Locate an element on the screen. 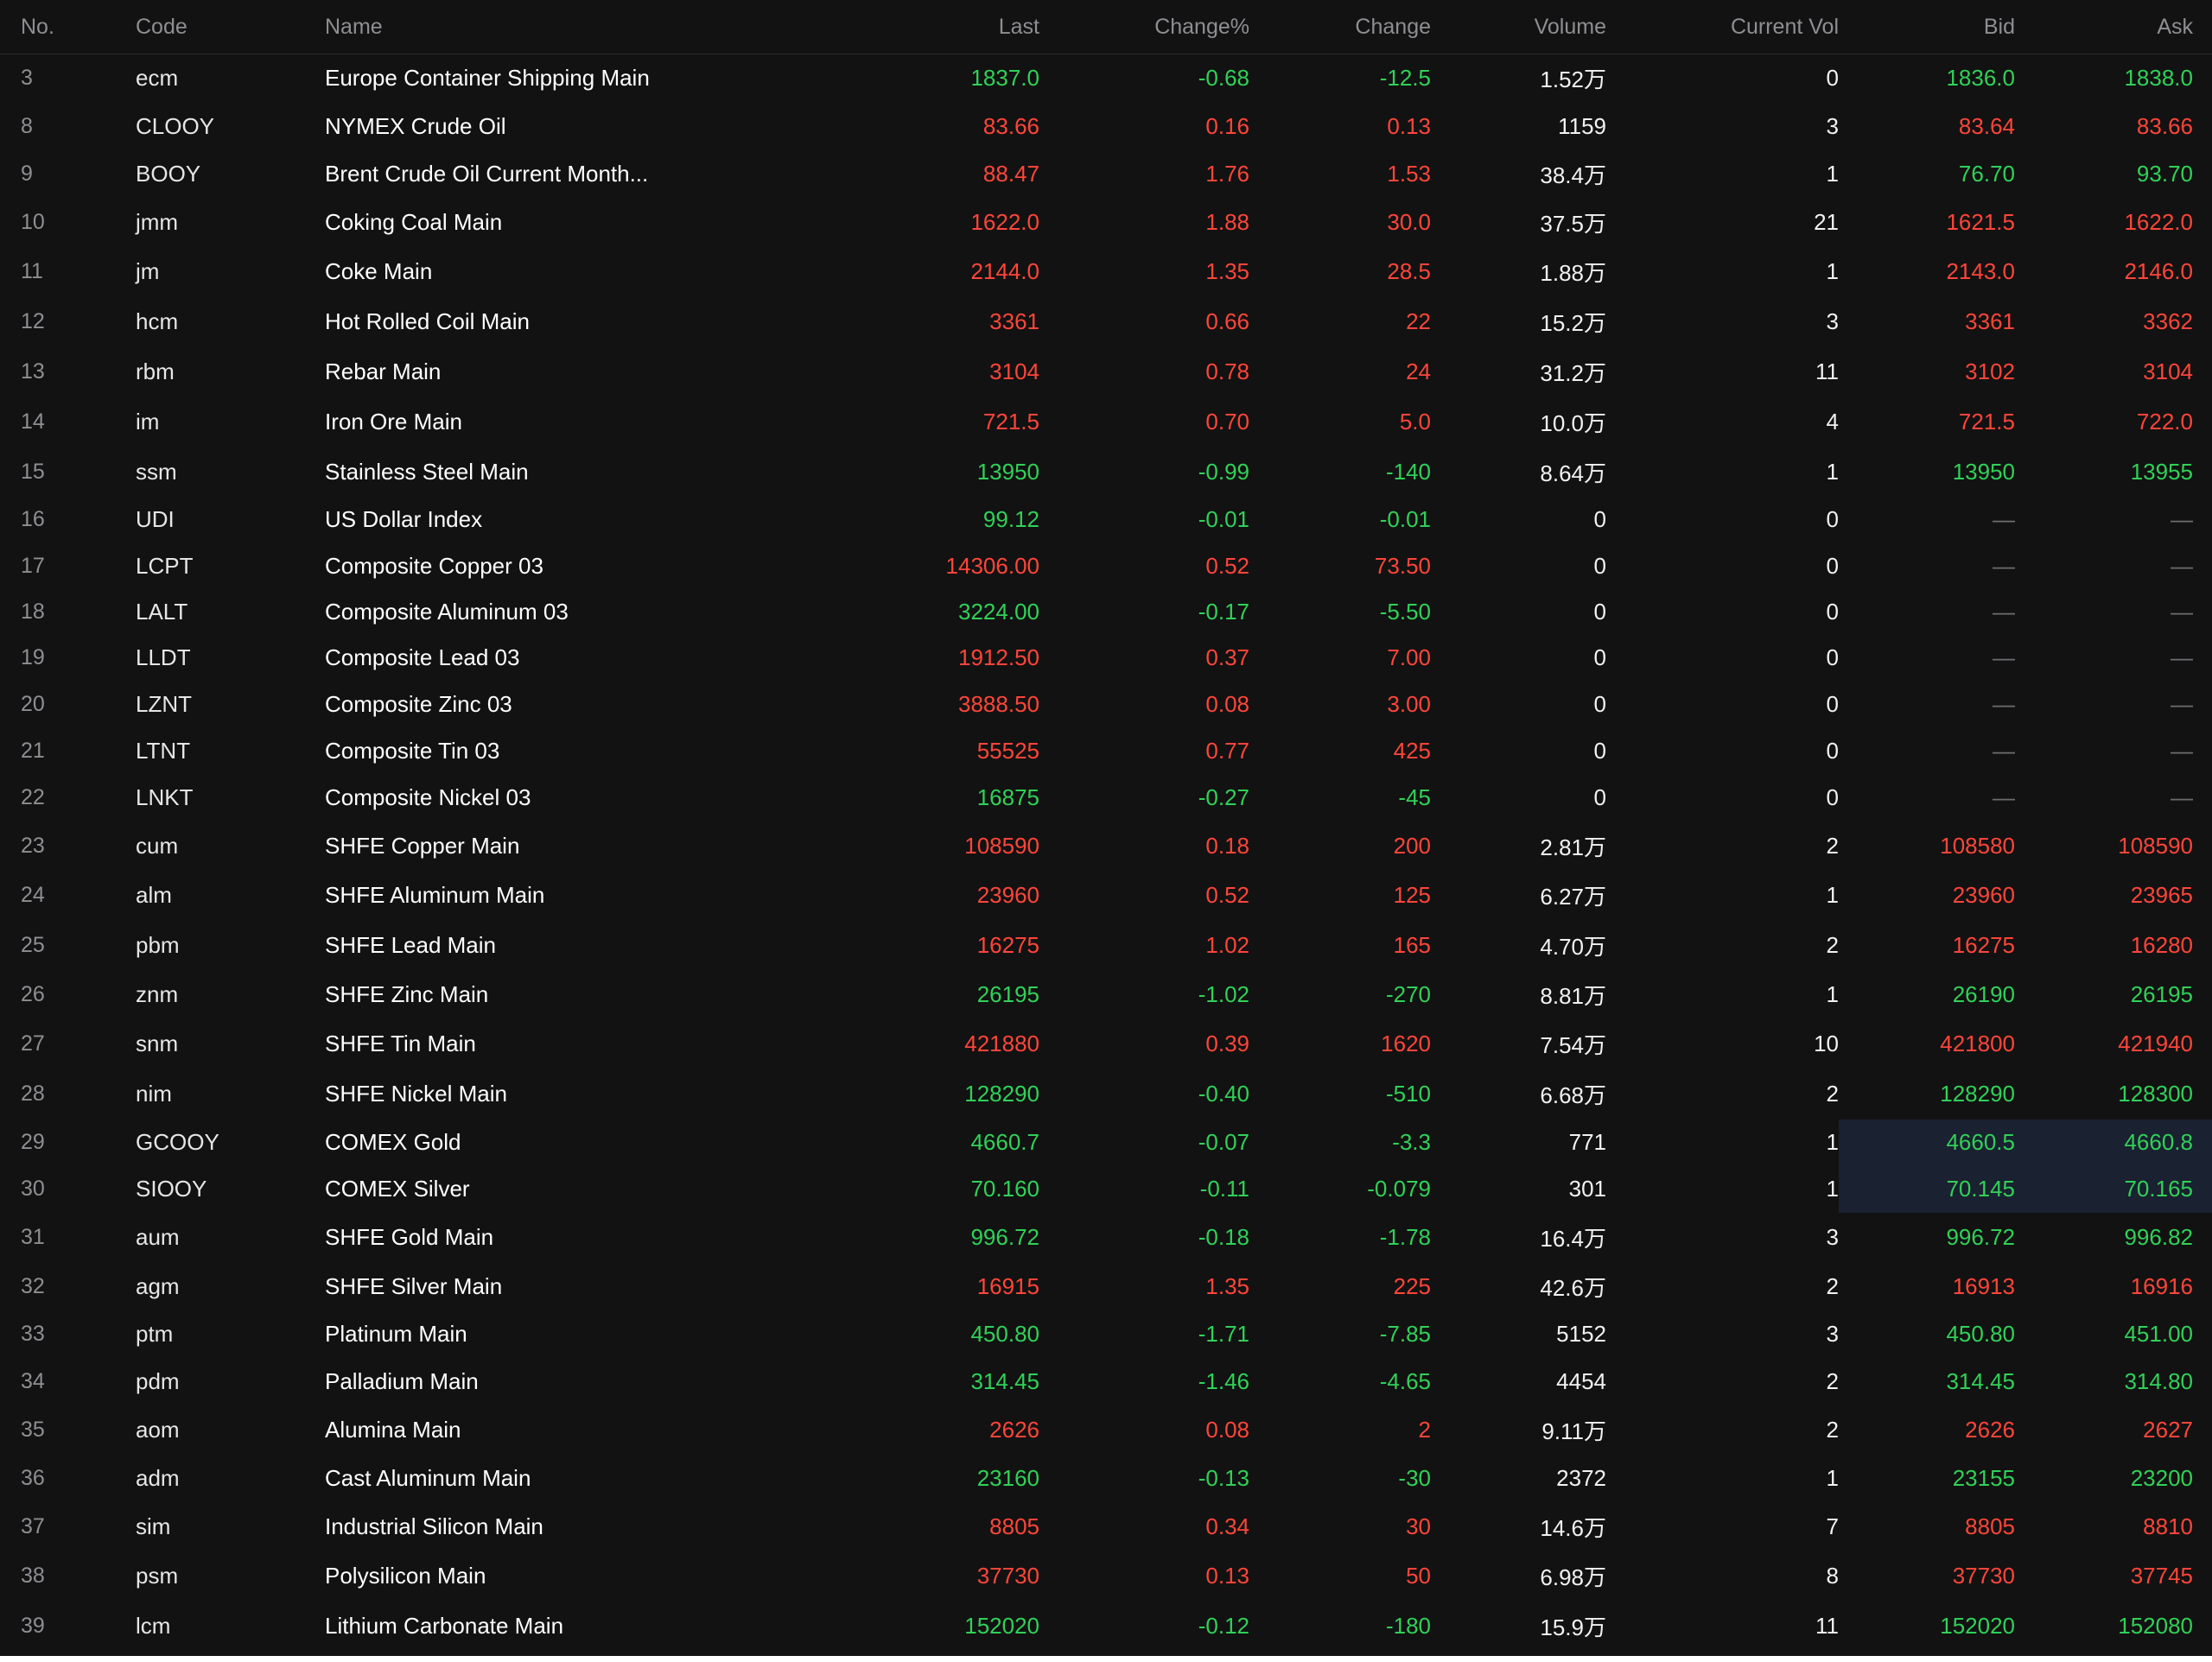 The height and width of the screenshot is (1662, 2212). cell-ask: 23965 is located at coordinates (2161, 895).